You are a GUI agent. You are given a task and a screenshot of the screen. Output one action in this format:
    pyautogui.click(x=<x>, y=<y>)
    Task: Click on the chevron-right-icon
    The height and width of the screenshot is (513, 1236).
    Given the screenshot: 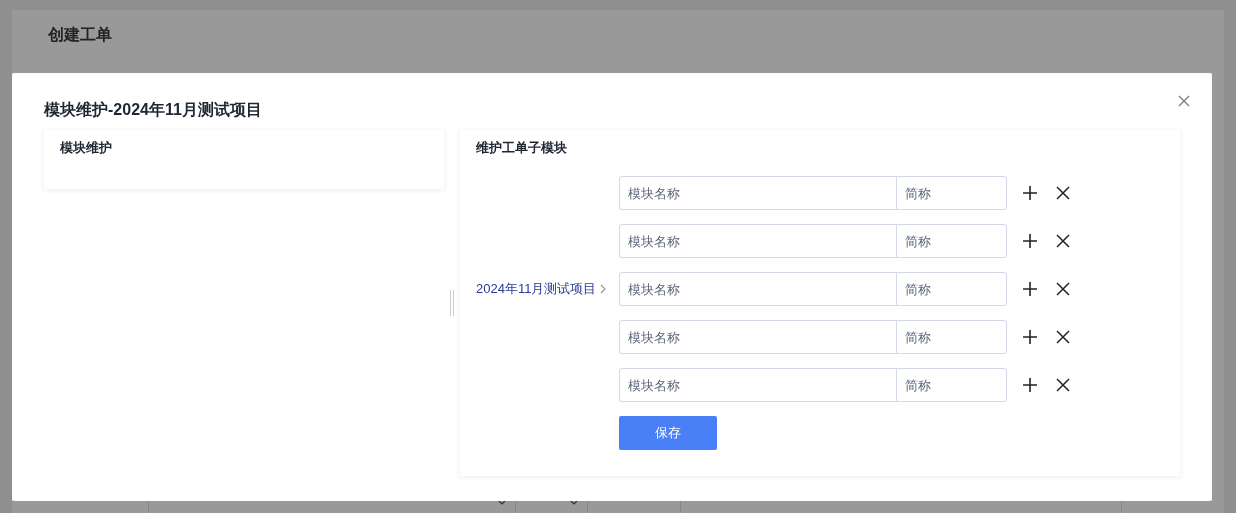 What is the action you would take?
    pyautogui.click(x=603, y=289)
    